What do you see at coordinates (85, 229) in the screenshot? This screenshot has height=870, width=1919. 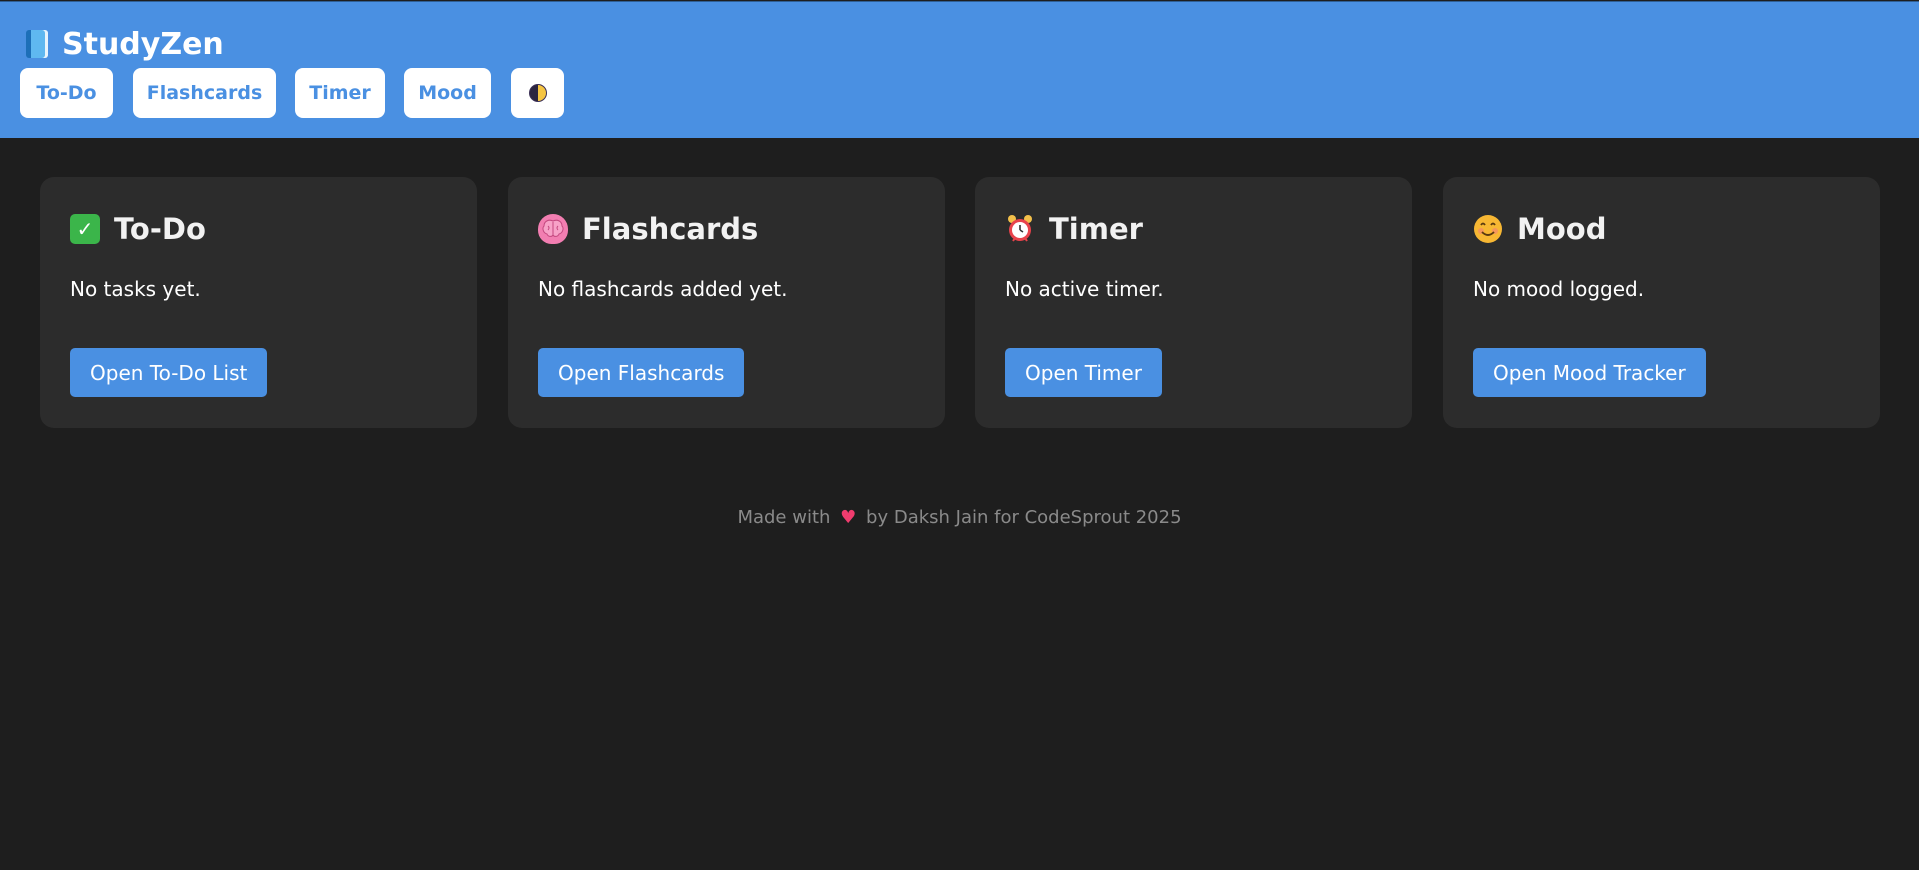 I see `check-icon: ✓` at bounding box center [85, 229].